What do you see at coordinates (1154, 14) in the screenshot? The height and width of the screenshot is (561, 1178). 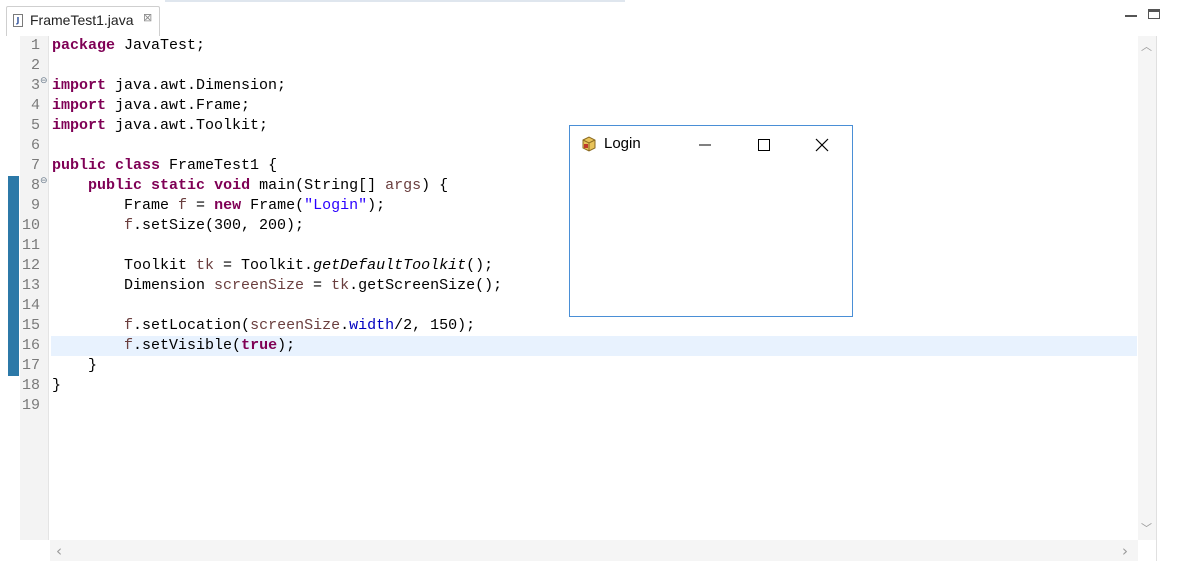 I see `maximize-view-icon` at bounding box center [1154, 14].